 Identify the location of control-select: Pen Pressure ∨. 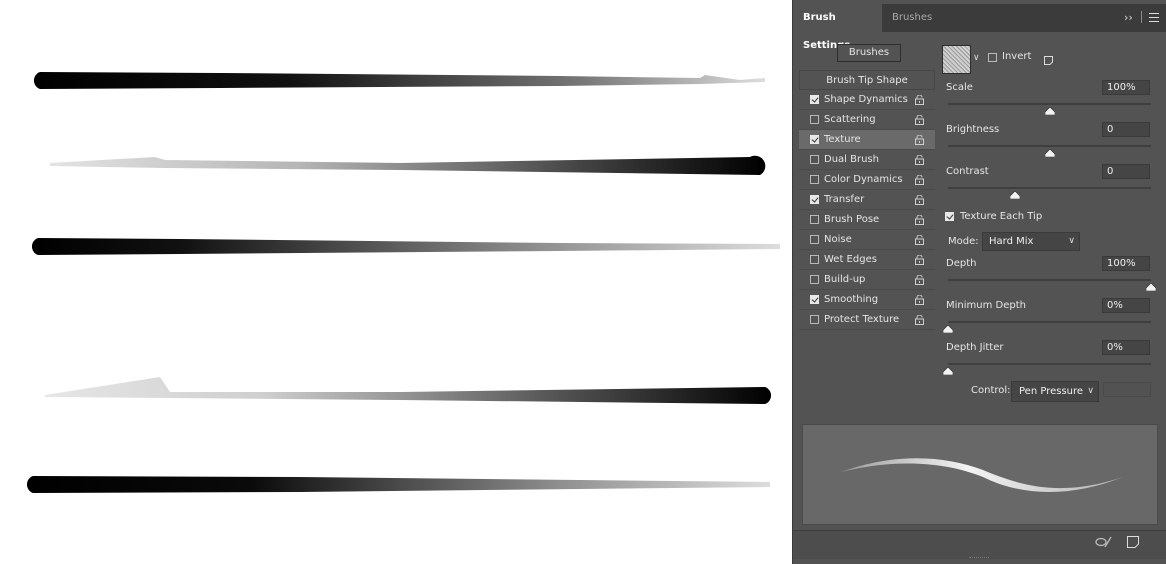
(1055, 391).